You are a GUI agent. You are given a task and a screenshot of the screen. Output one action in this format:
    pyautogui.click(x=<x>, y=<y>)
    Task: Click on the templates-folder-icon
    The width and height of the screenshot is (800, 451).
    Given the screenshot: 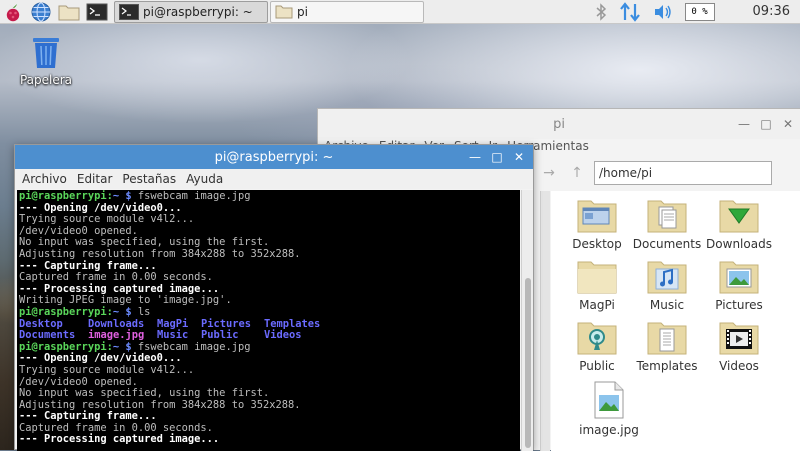 What is the action you would take?
    pyautogui.click(x=667, y=338)
    